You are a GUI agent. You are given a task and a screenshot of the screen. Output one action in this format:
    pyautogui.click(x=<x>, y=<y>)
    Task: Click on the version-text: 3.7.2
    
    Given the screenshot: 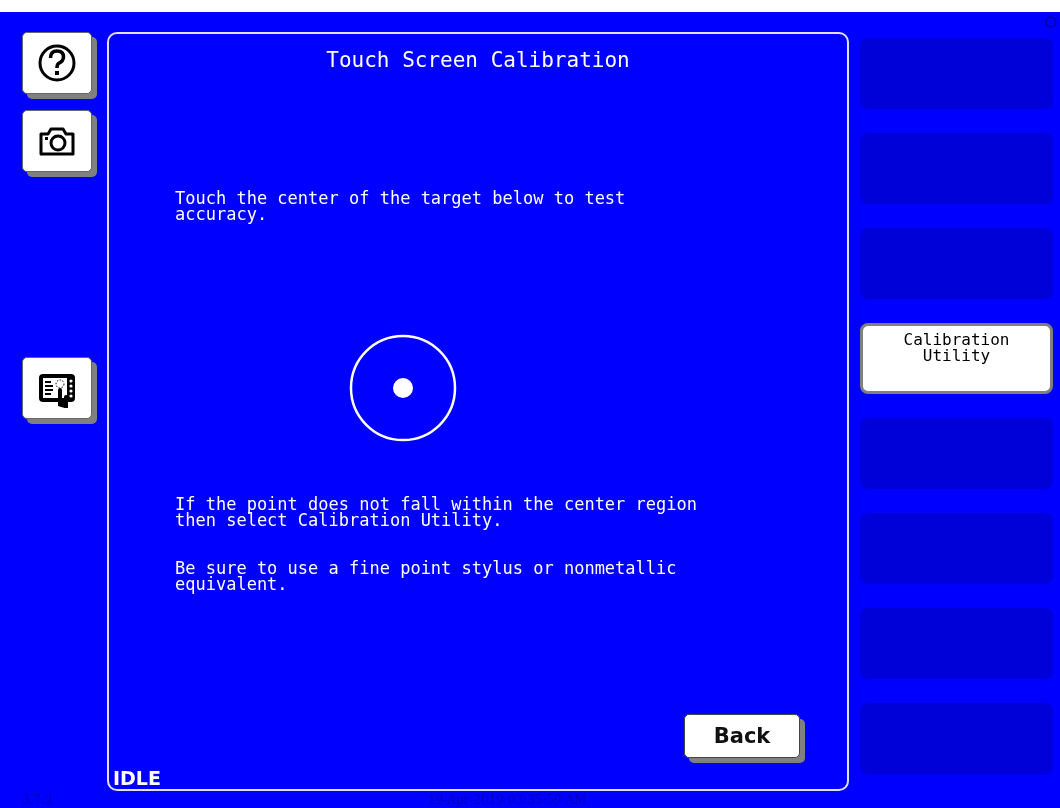 What is the action you would take?
    pyautogui.click(x=37, y=800)
    